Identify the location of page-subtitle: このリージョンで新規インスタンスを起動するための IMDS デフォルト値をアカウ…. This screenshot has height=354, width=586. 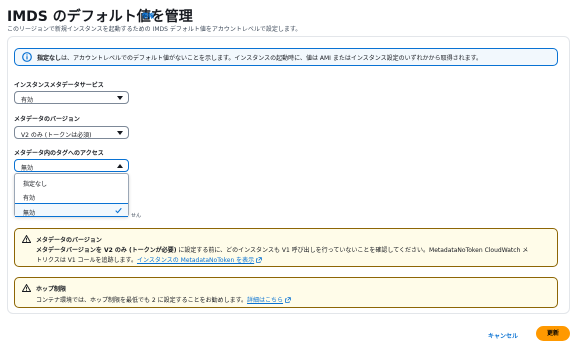
(154, 29).